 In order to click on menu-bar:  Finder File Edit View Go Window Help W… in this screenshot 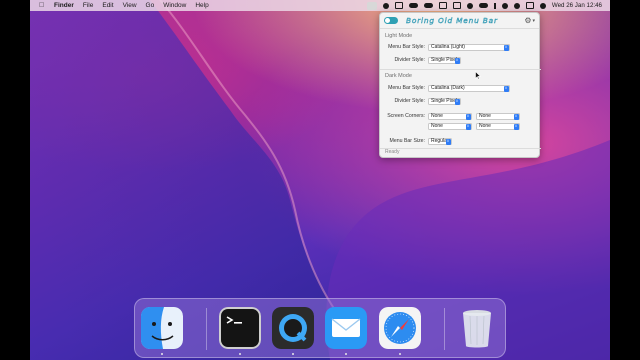, I will do `click(320, 5)`.